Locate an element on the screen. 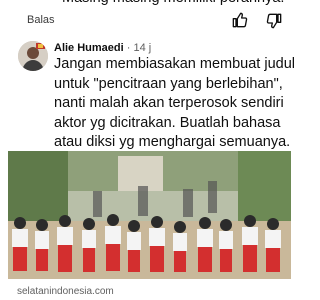 The height and width of the screenshot is (300, 320). like-button is located at coordinates (240, 20).